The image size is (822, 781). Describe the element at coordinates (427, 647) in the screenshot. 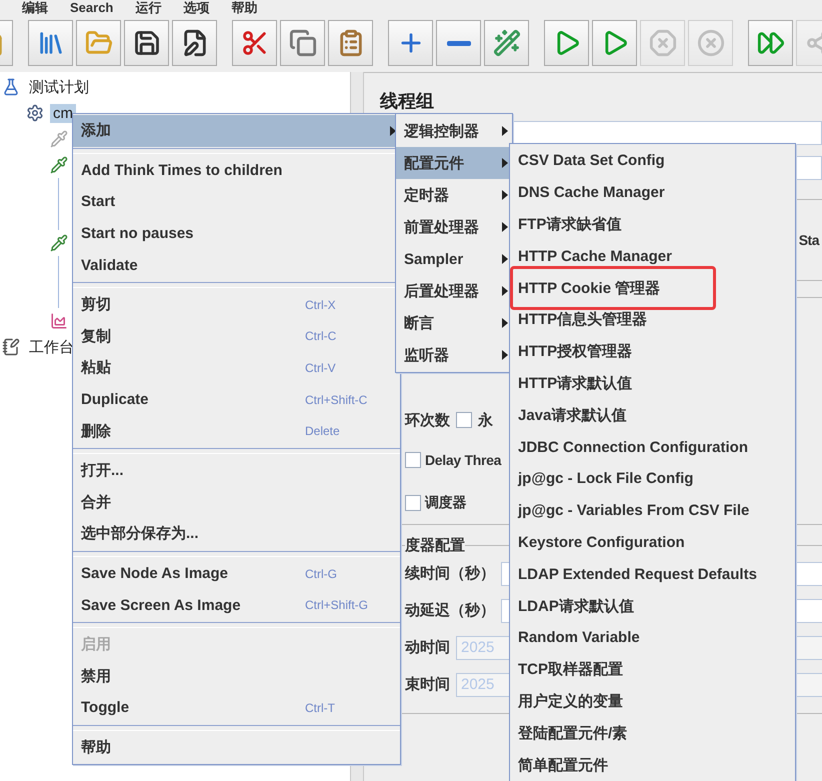

I see `field-label: 动时间` at that location.